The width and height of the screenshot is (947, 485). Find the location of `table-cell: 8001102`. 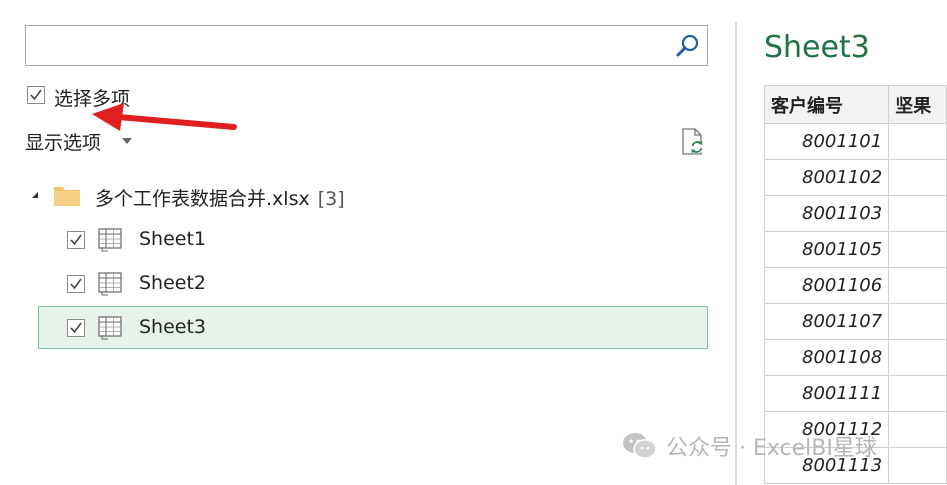

table-cell: 8001102 is located at coordinates (826, 177).